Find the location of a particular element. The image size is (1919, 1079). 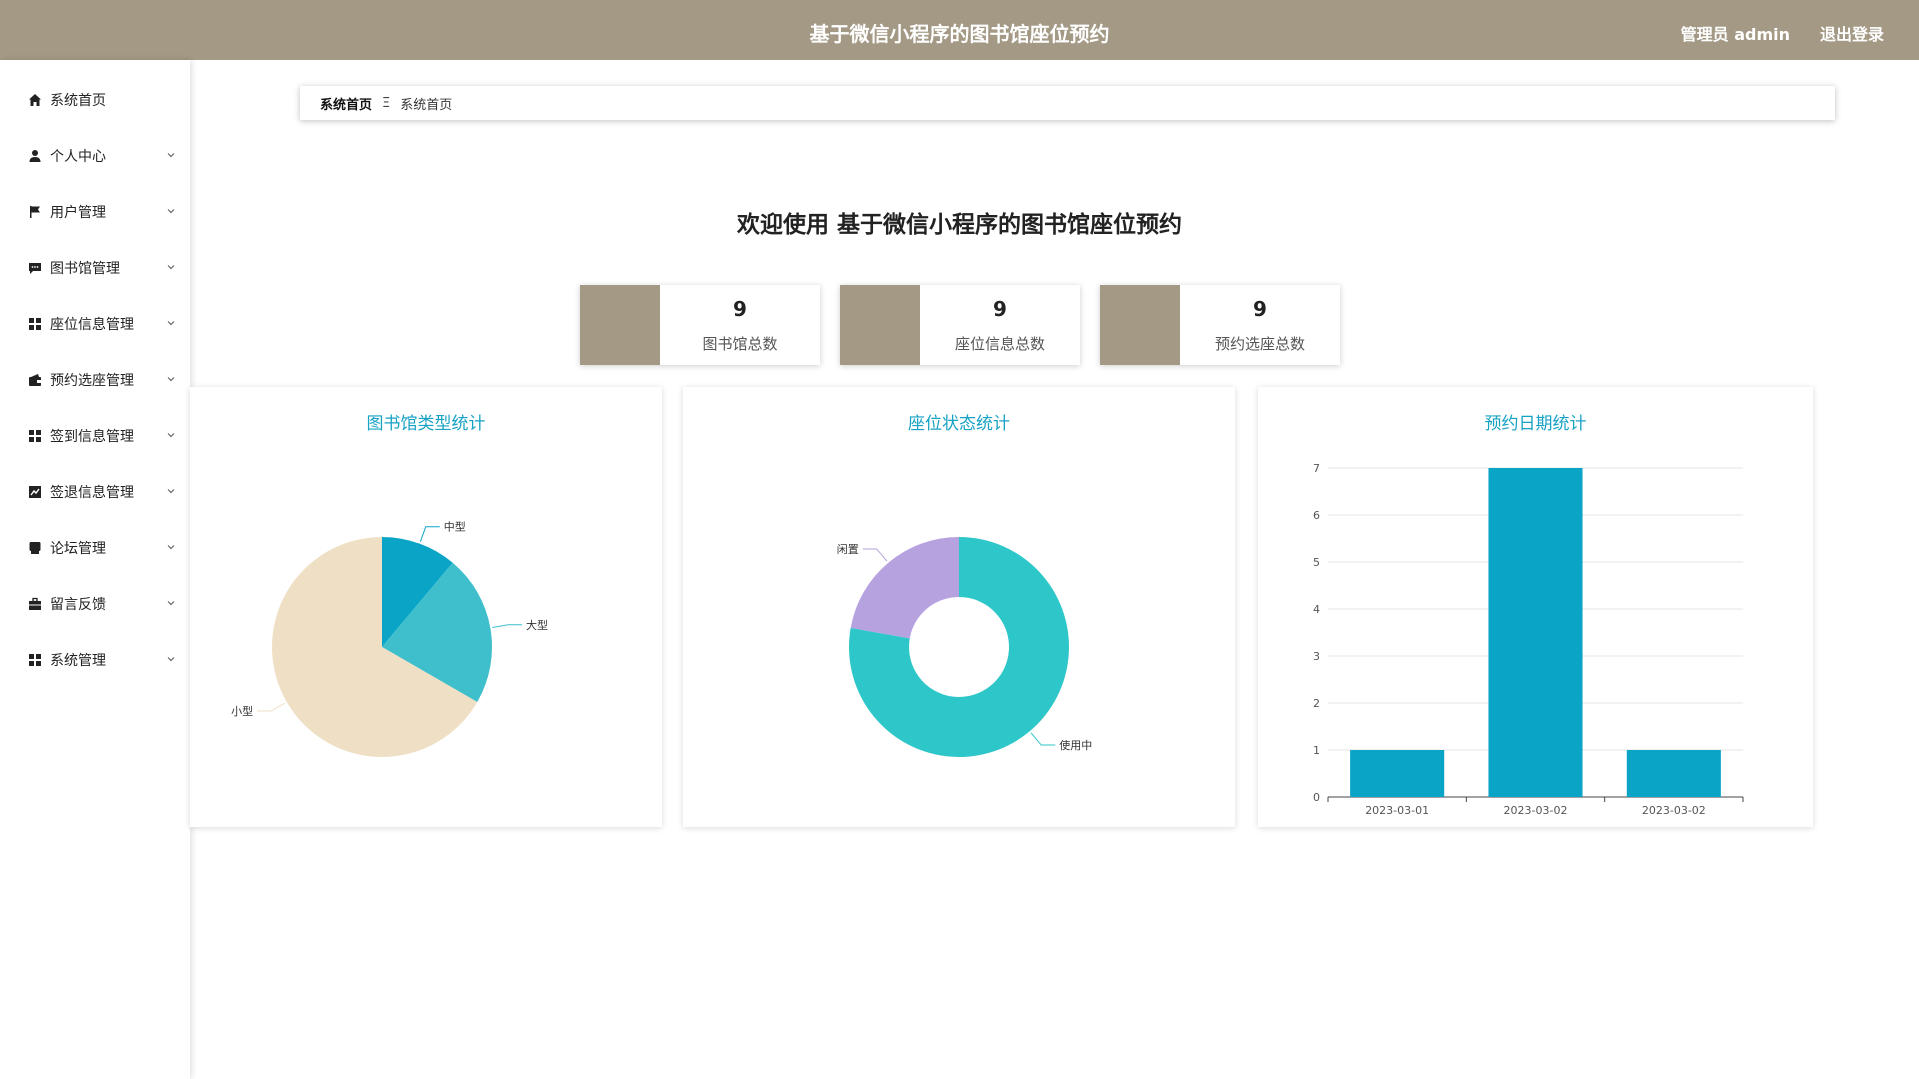

stat-card-libraries: 9 图书馆总数 is located at coordinates (700, 325).